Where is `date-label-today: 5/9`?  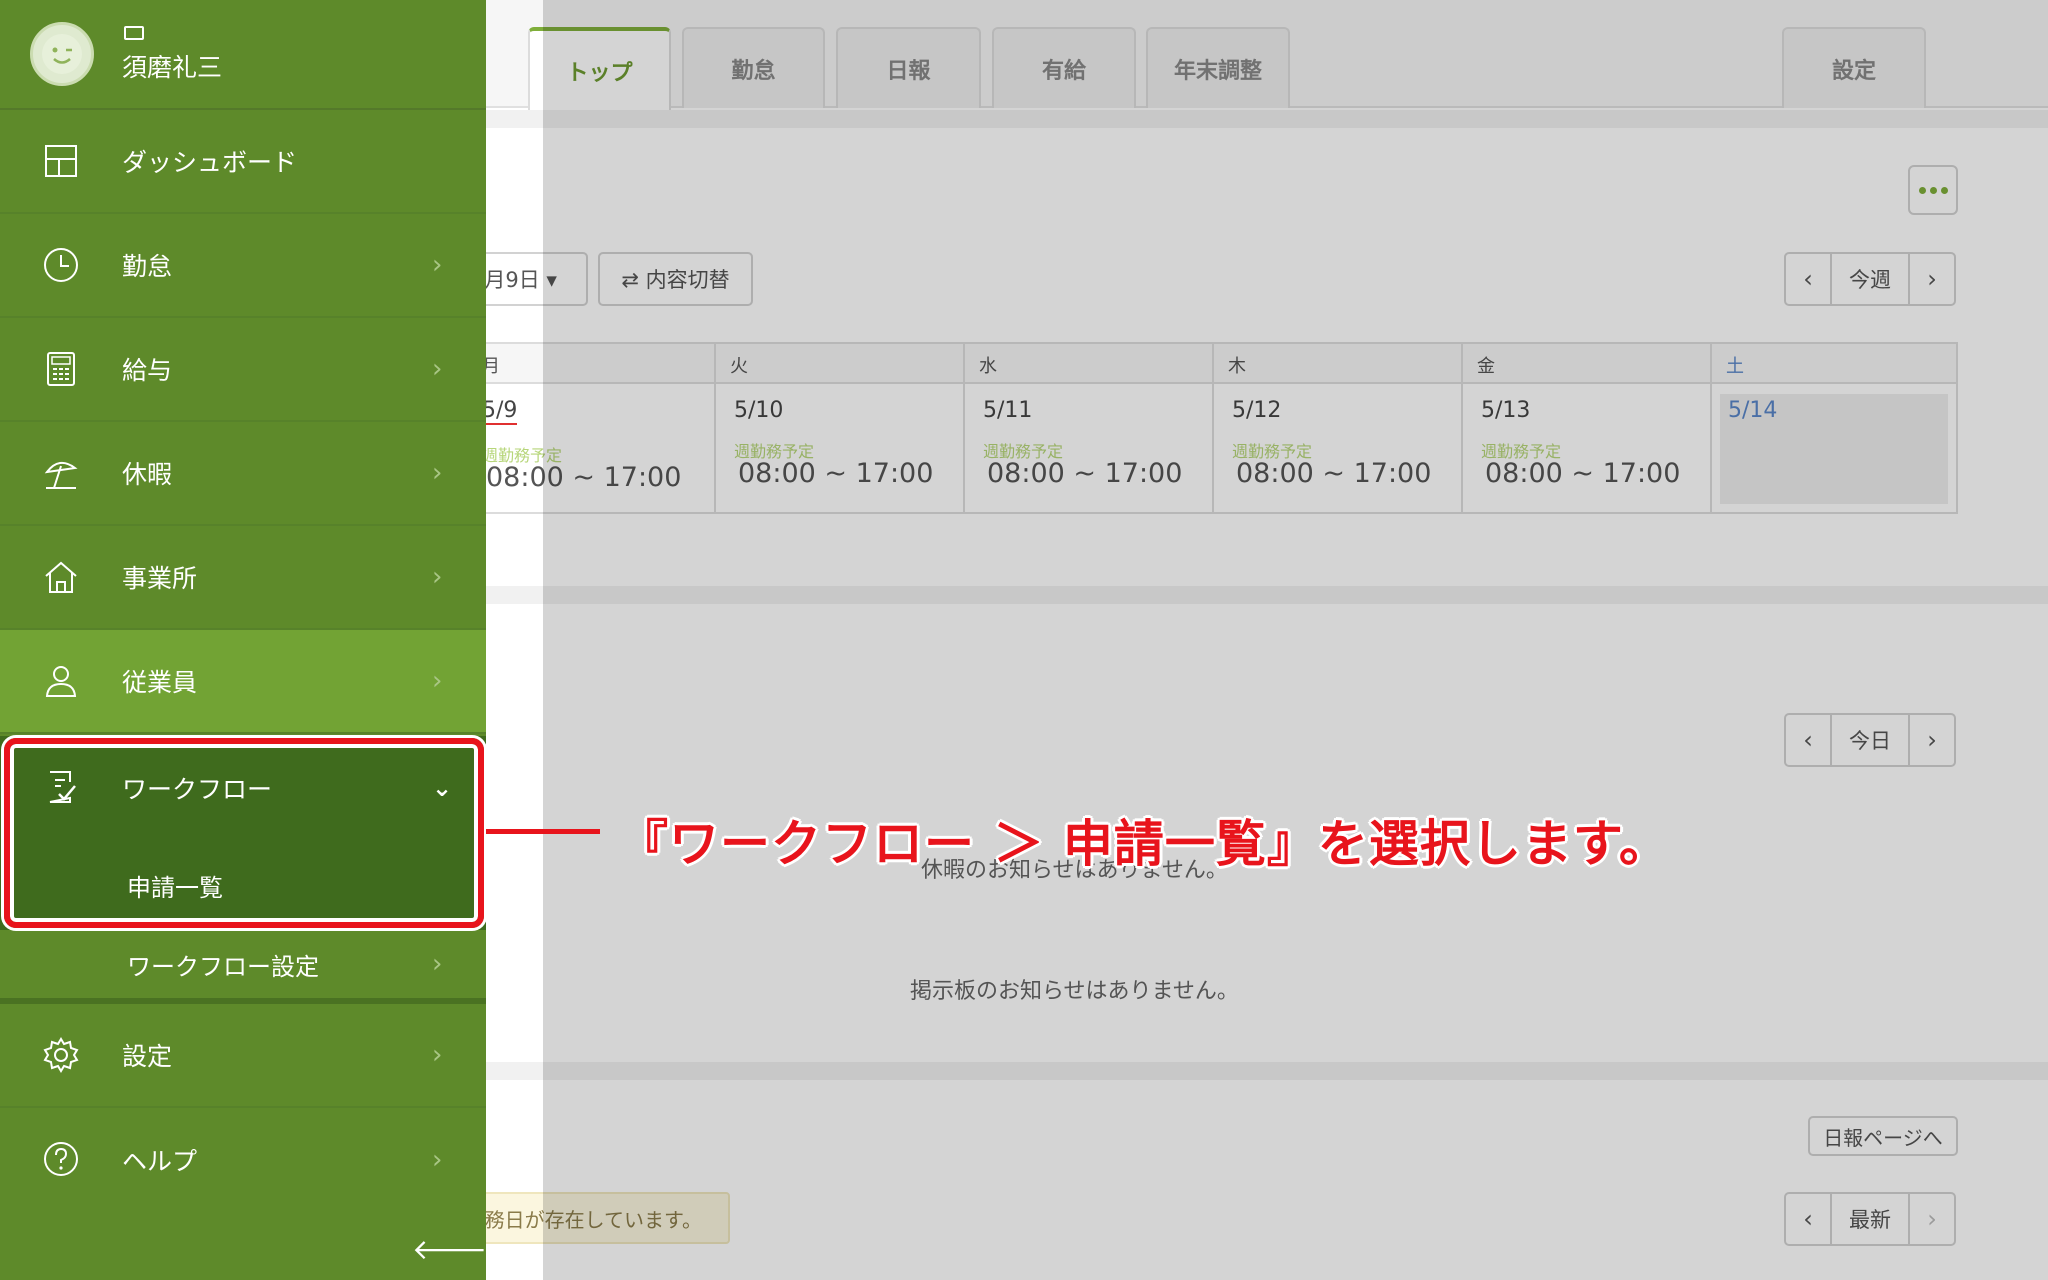
date-label-today: 5/9 is located at coordinates (500, 411).